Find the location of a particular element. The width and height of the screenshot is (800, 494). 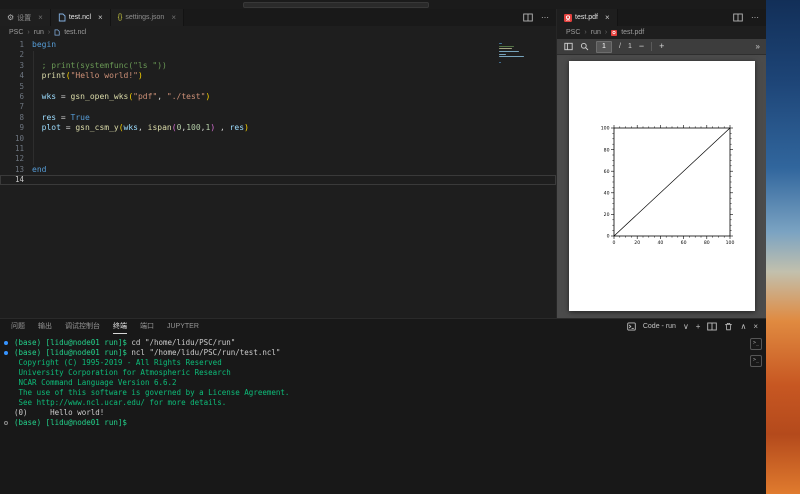

search-icon is located at coordinates (584, 46).